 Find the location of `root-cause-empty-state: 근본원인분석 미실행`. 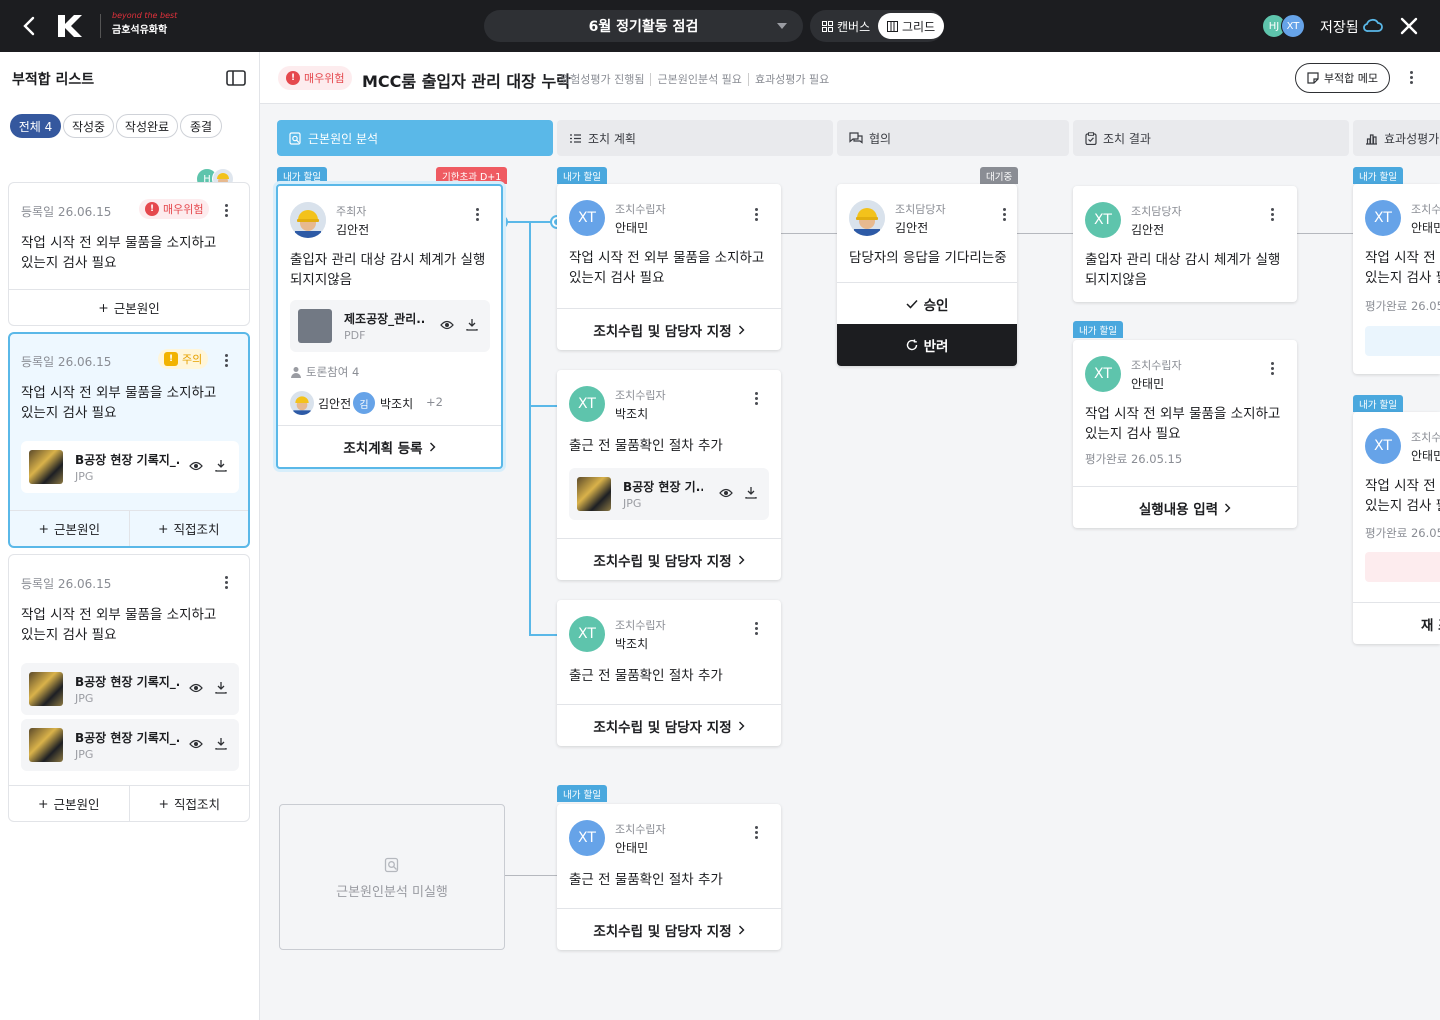

root-cause-empty-state: 근본원인분석 미실행 is located at coordinates (392, 877).